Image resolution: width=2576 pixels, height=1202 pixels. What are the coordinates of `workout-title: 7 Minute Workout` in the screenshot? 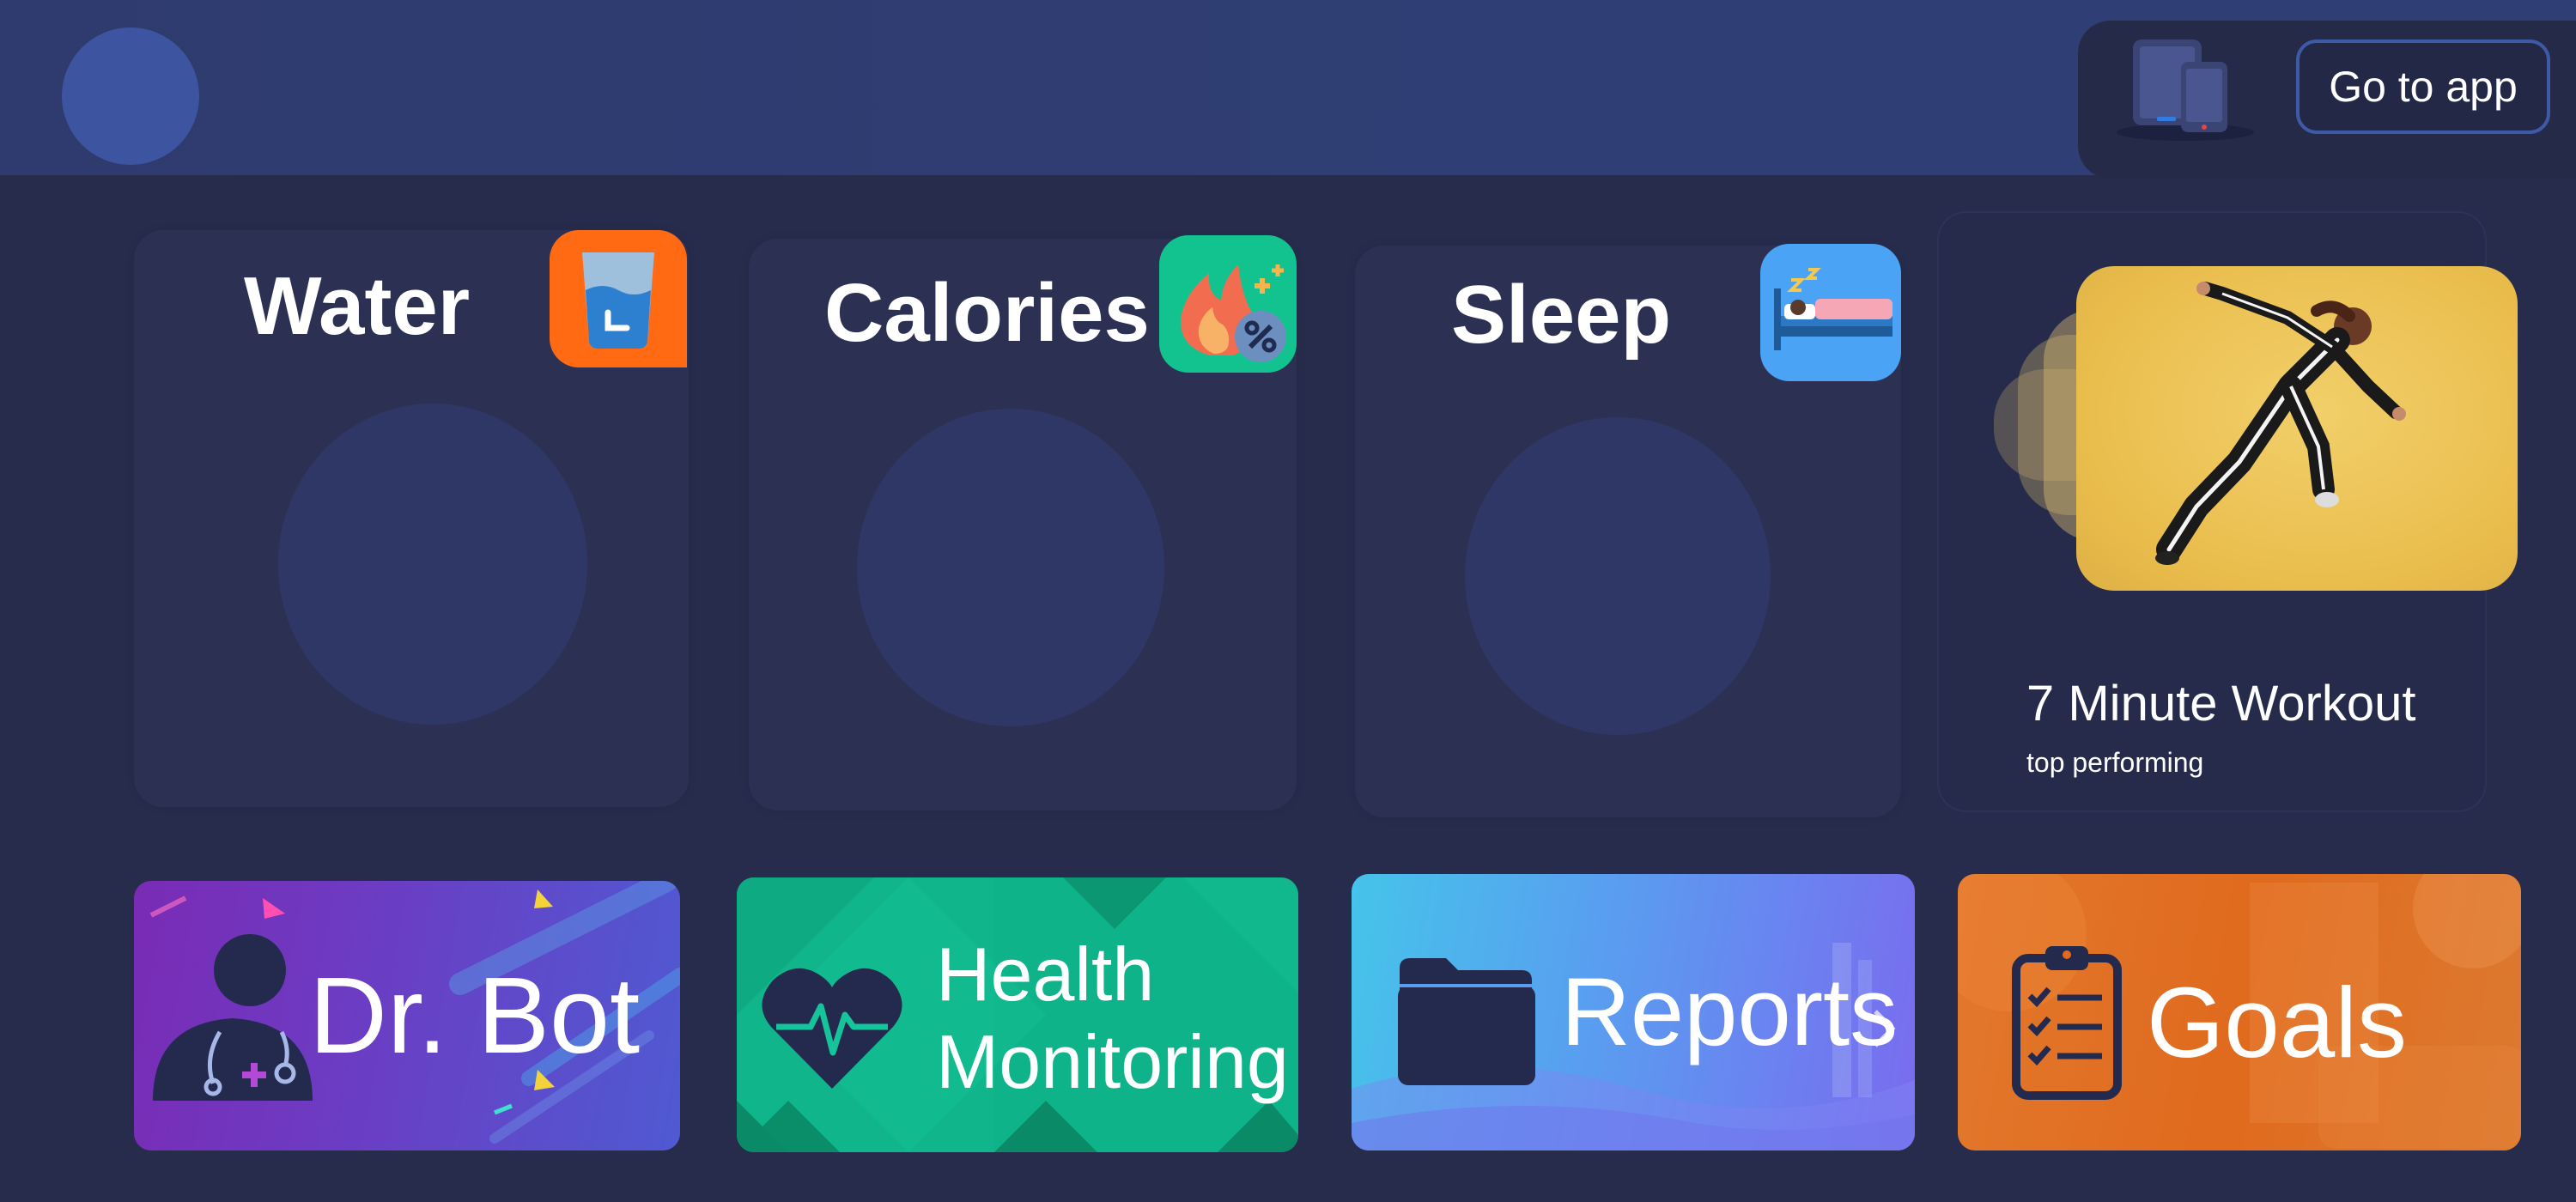 It's located at (2221, 704).